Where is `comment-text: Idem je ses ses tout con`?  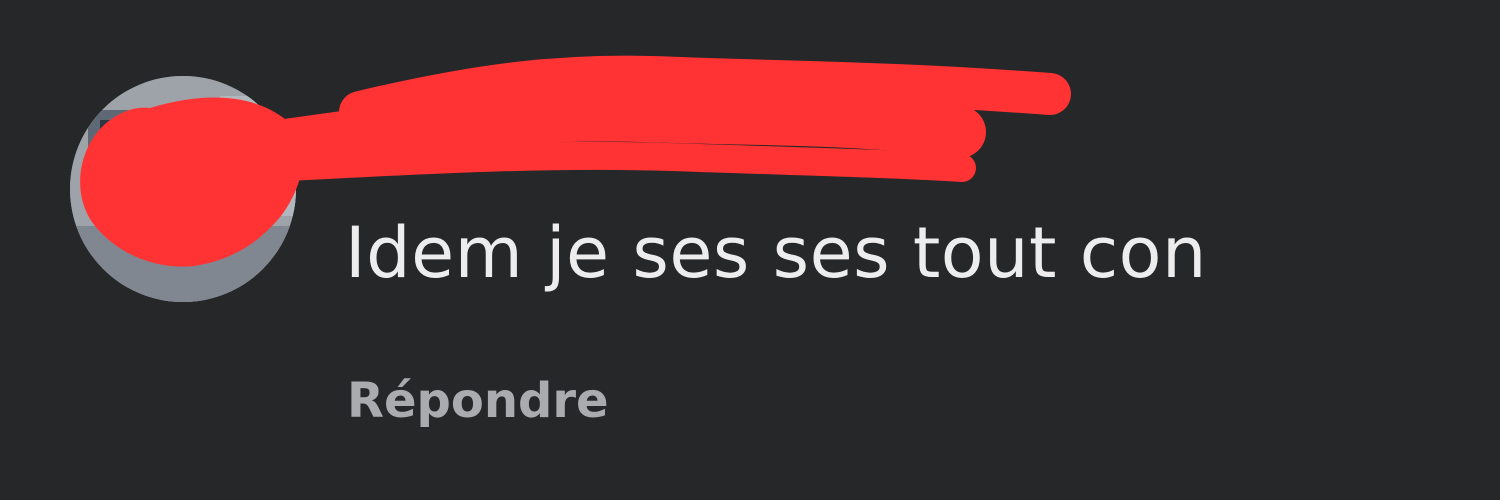
comment-text: Idem je ses ses tout con is located at coordinates (776, 253).